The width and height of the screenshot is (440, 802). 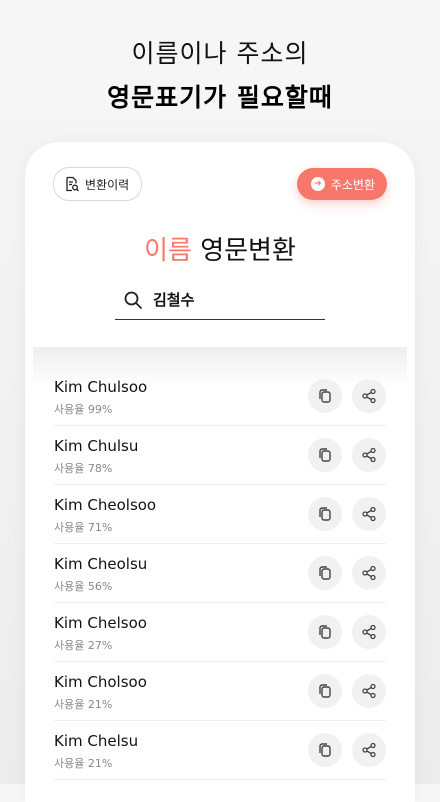 I want to click on promo-banner: 이름이나 주소의 영문표기가 필요할때, so click(x=220, y=74).